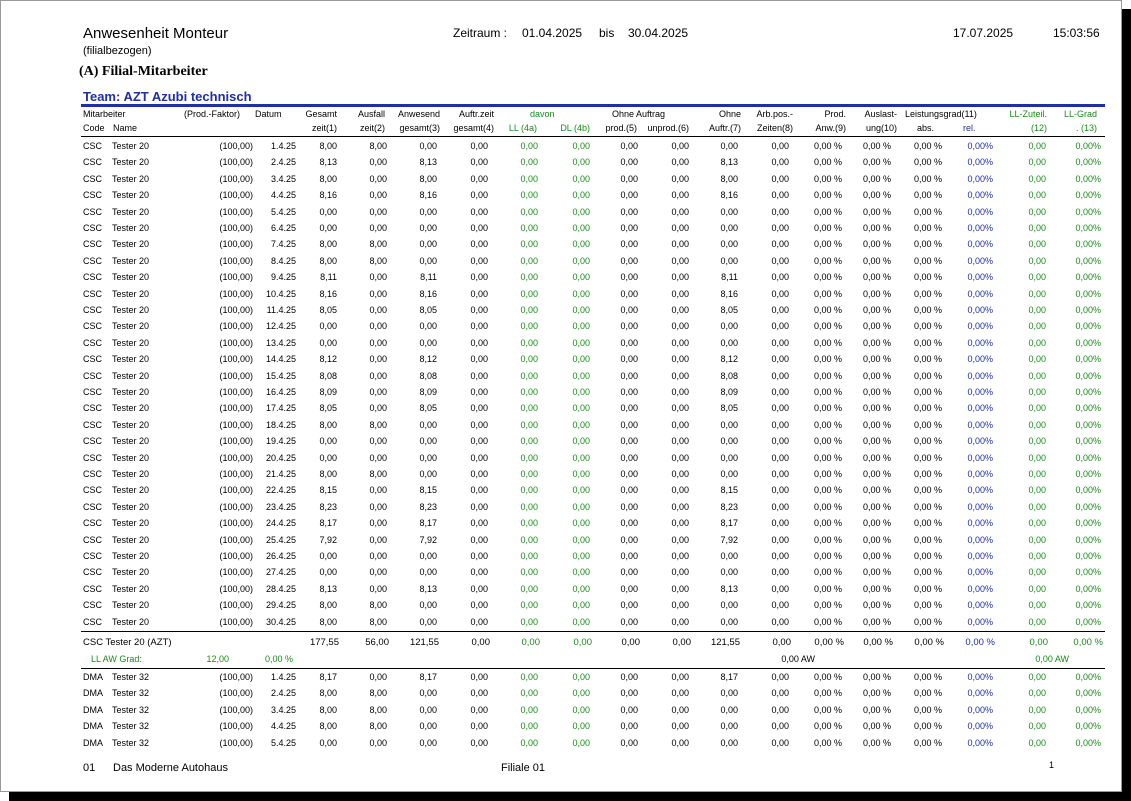  I want to click on cell-code: DMA, so click(93, 709).